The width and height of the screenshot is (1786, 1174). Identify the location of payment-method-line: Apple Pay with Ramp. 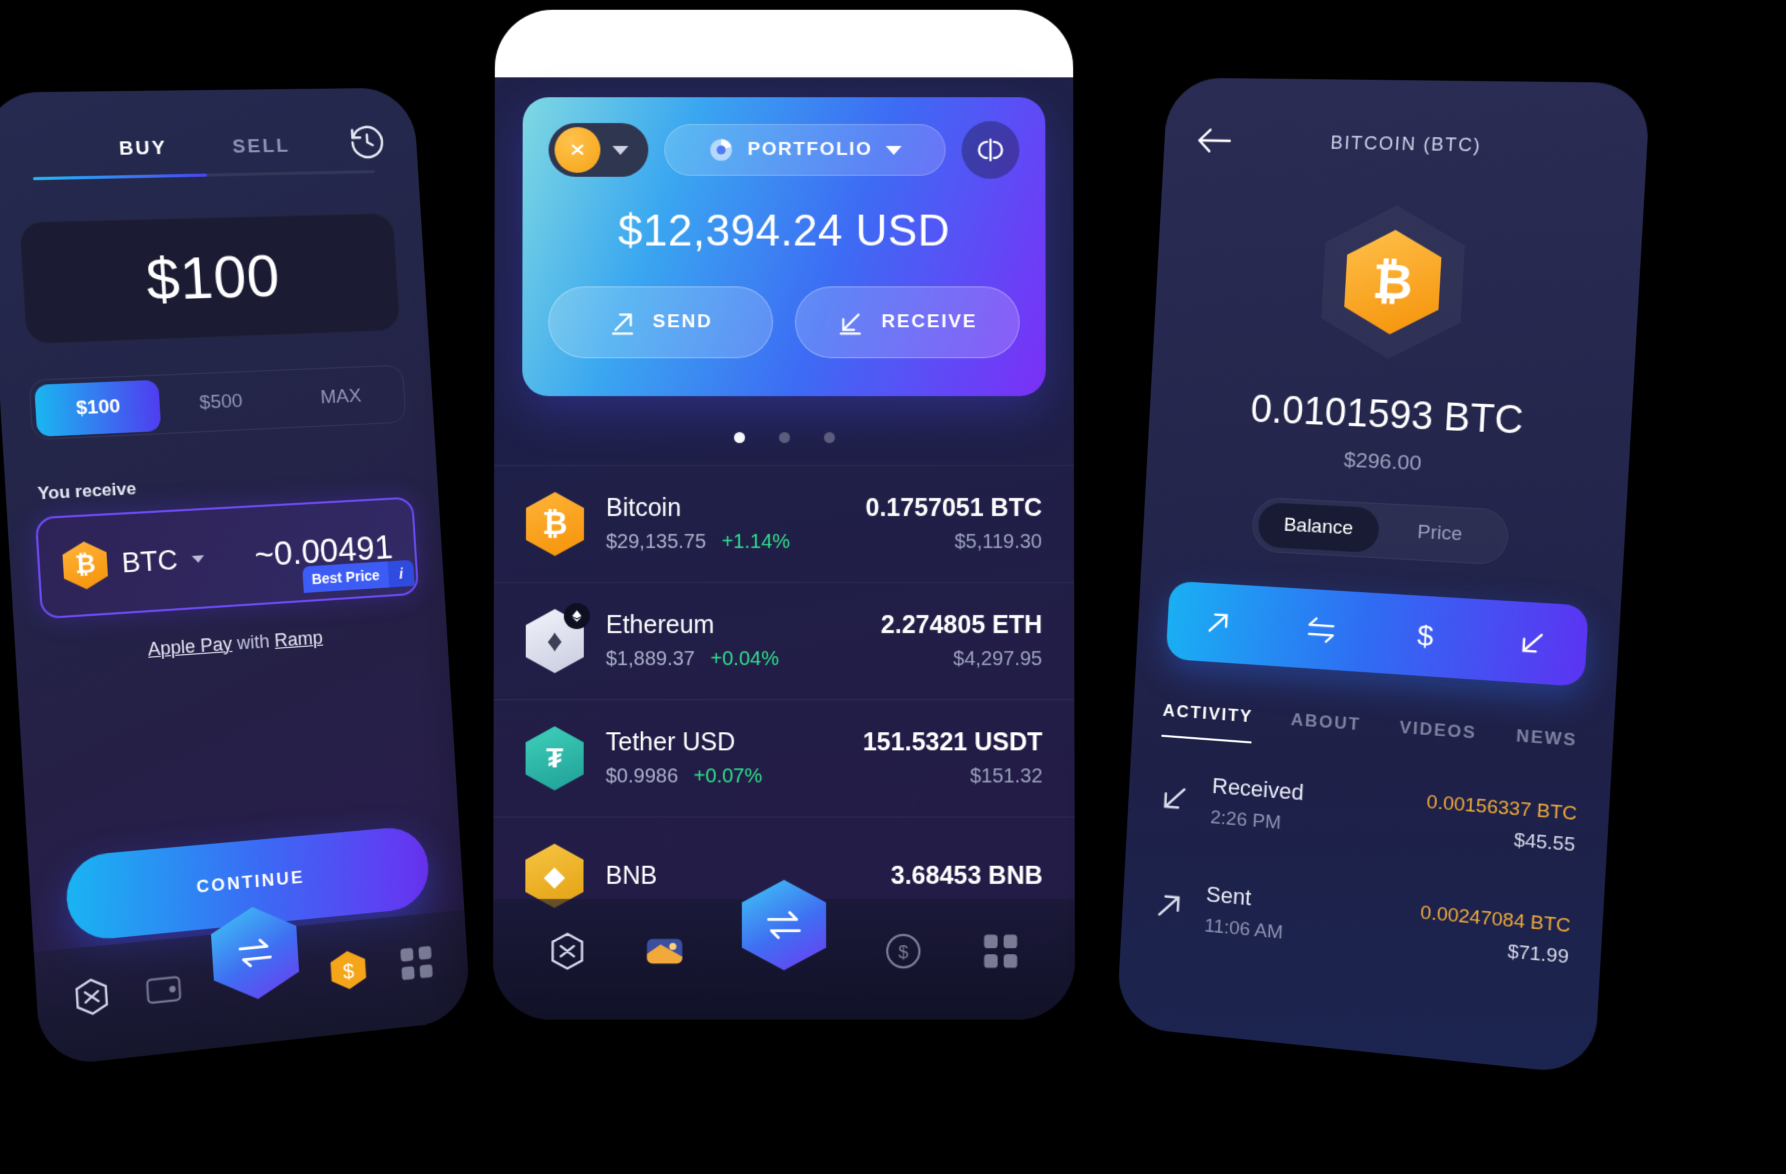
(231, 644).